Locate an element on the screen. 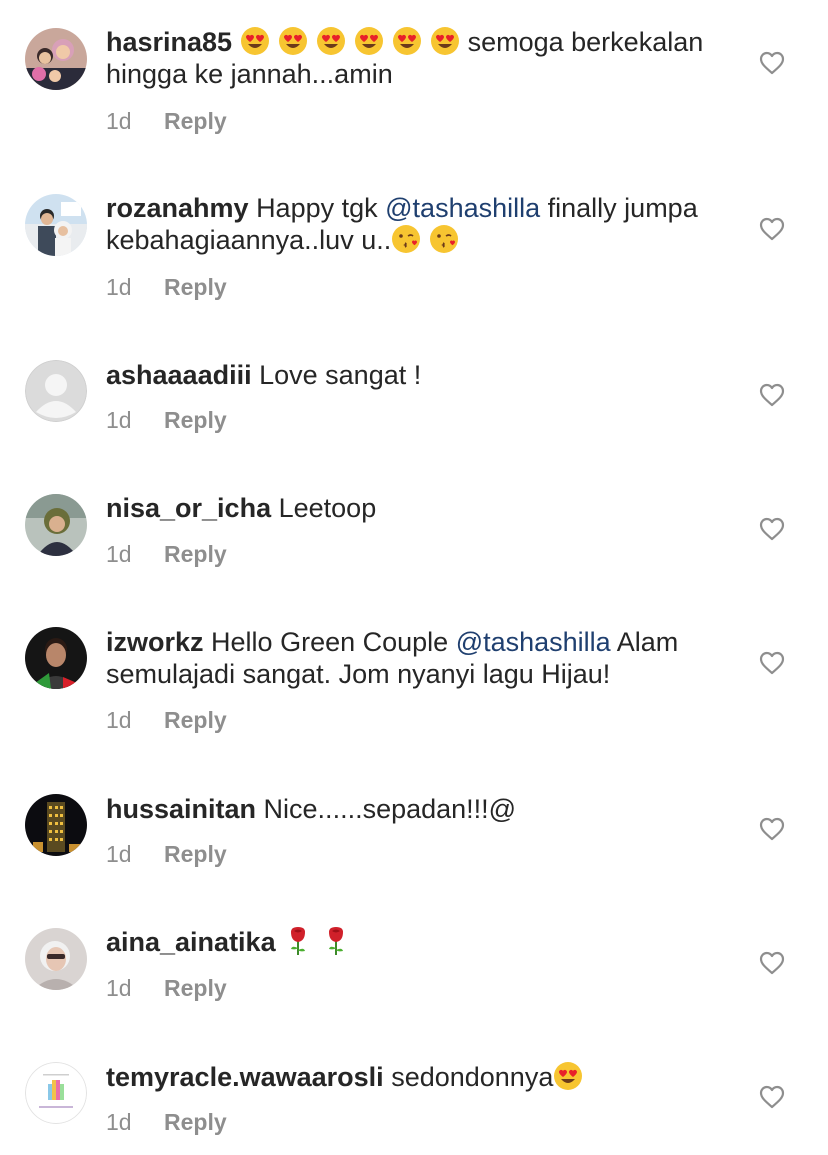 The height and width of the screenshot is (1155, 828). comment-body: Nice......sepadan!!!@ is located at coordinates (390, 809).